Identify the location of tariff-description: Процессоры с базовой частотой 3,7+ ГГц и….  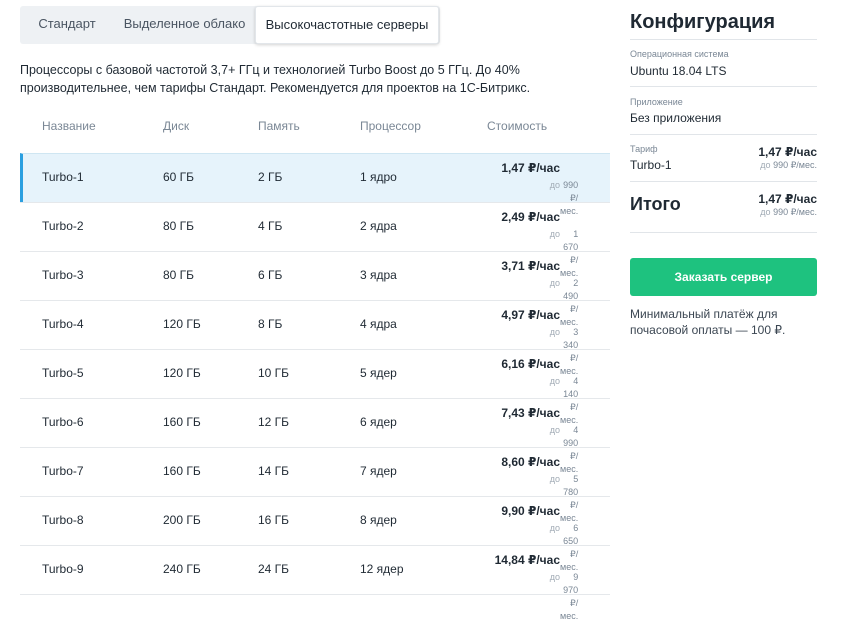
(275, 79).